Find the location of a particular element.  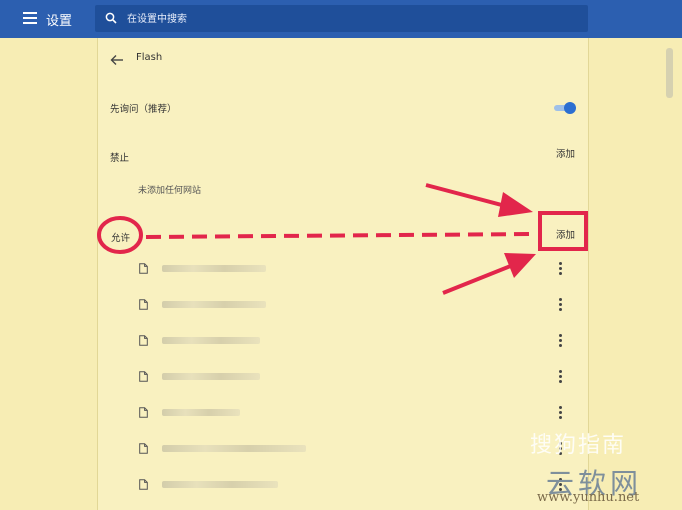

watermark-url: www.yunhu.net is located at coordinates (588, 497).